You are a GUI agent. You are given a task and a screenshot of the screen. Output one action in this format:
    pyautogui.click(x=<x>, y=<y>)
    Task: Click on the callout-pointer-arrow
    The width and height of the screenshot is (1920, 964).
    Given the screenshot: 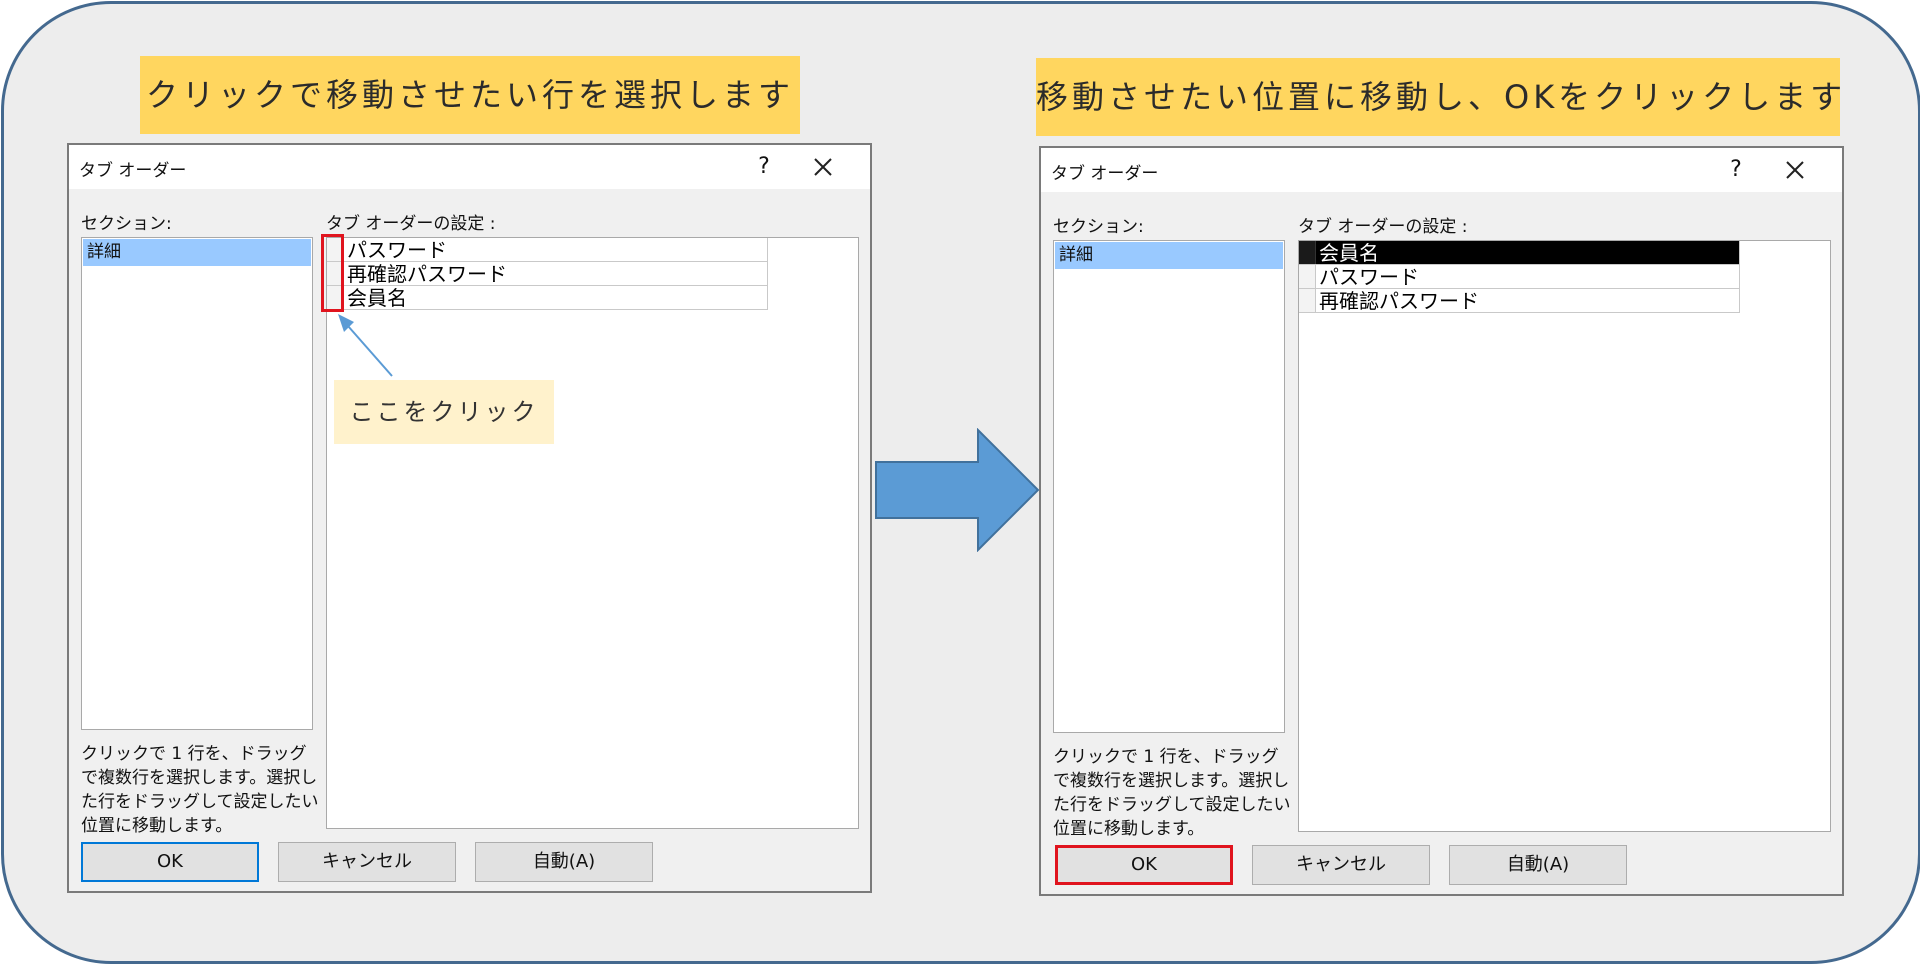 What is the action you would take?
    pyautogui.click(x=365, y=345)
    